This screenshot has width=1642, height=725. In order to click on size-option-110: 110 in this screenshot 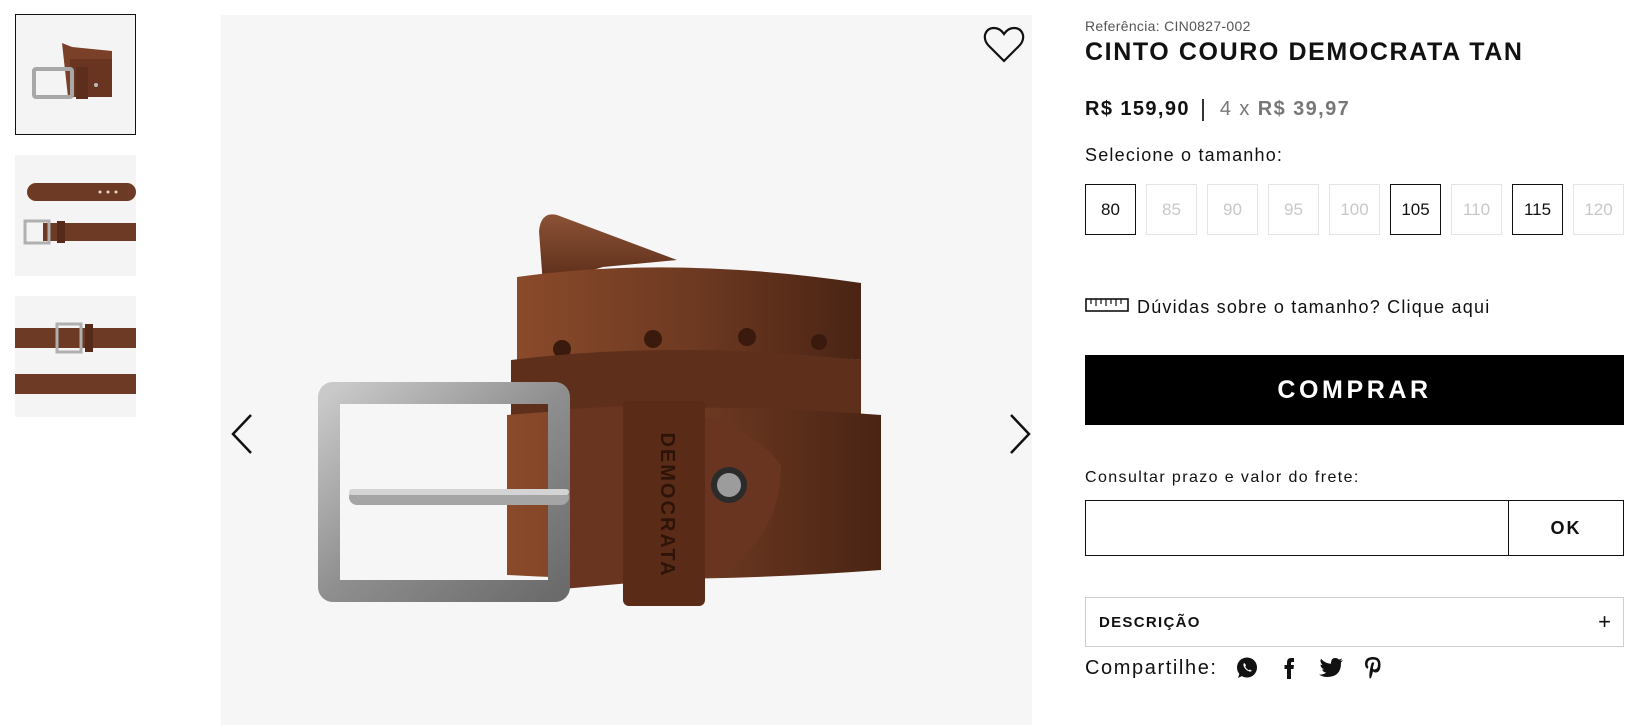, I will do `click(1476, 209)`.